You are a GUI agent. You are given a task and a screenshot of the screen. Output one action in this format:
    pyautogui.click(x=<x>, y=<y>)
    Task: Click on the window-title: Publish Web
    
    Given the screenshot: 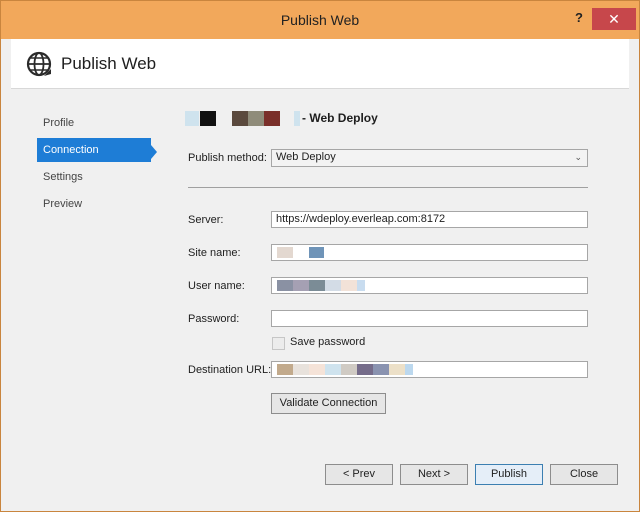 What is the action you would take?
    pyautogui.click(x=320, y=20)
    